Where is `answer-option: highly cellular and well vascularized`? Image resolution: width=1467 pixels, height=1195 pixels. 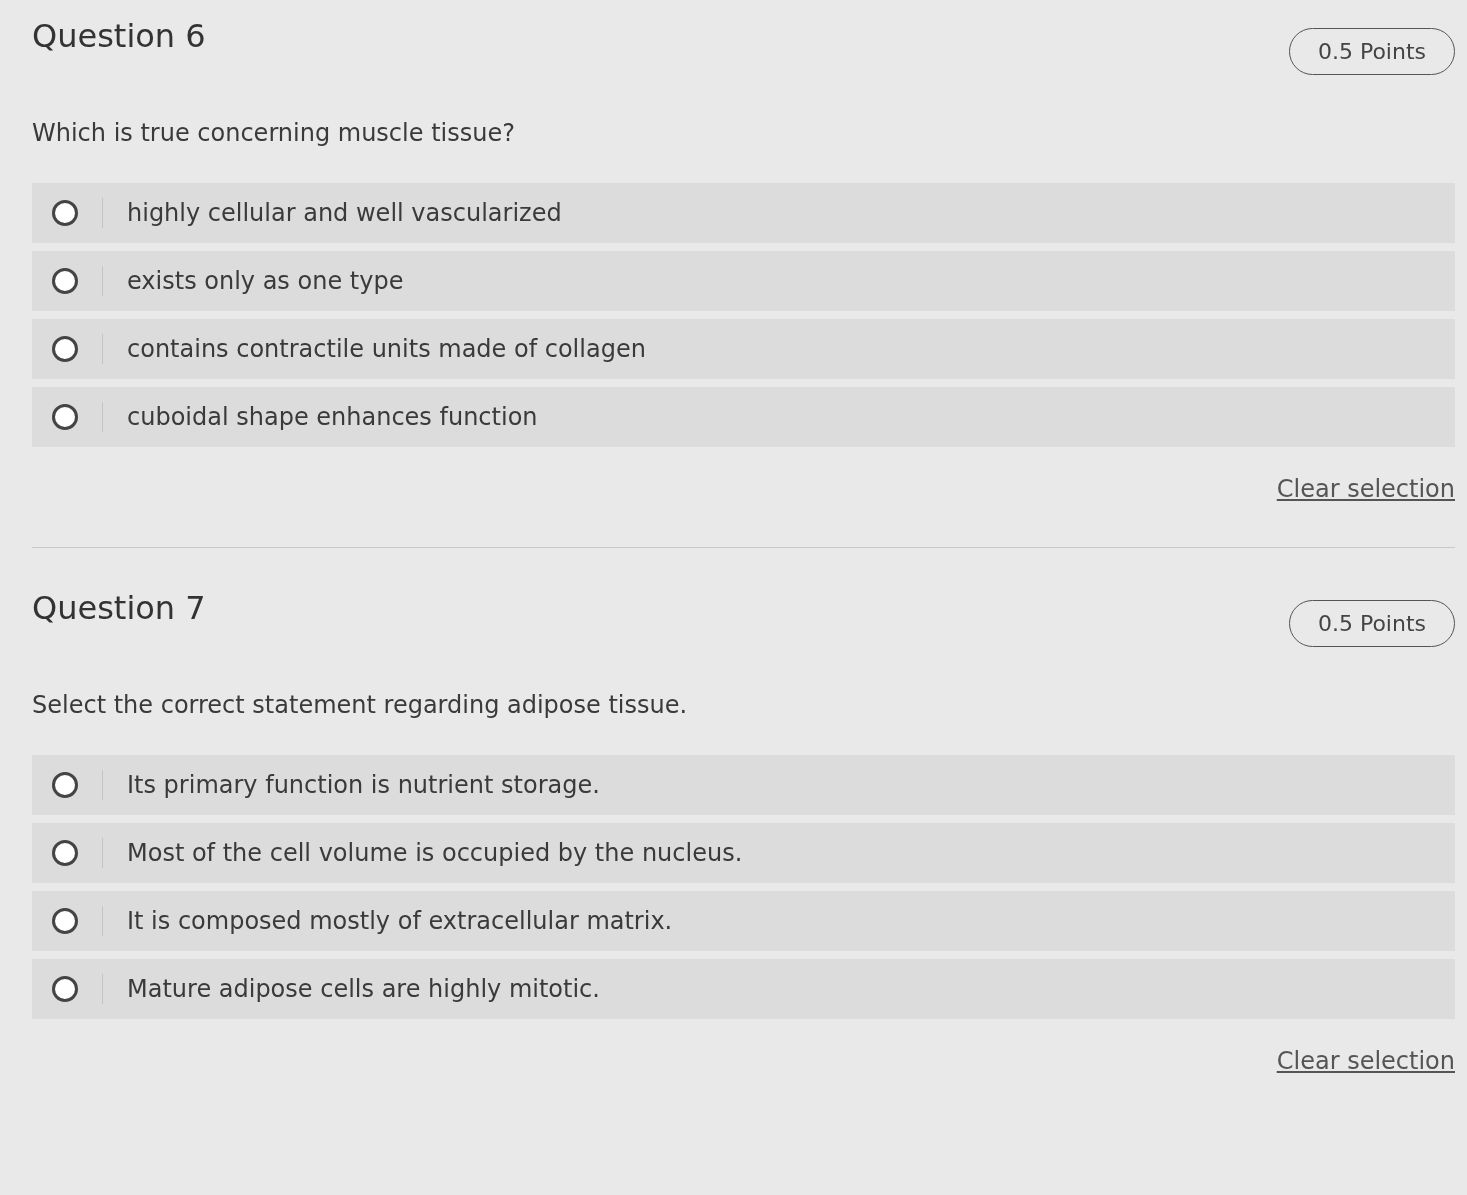
answer-option: highly cellular and well vascularized is located at coordinates (743, 213).